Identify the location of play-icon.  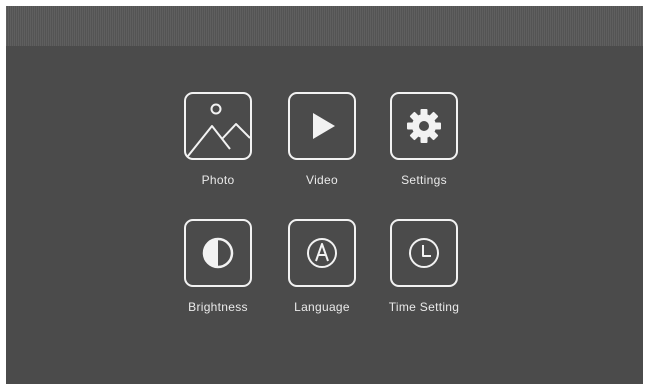
(324, 126).